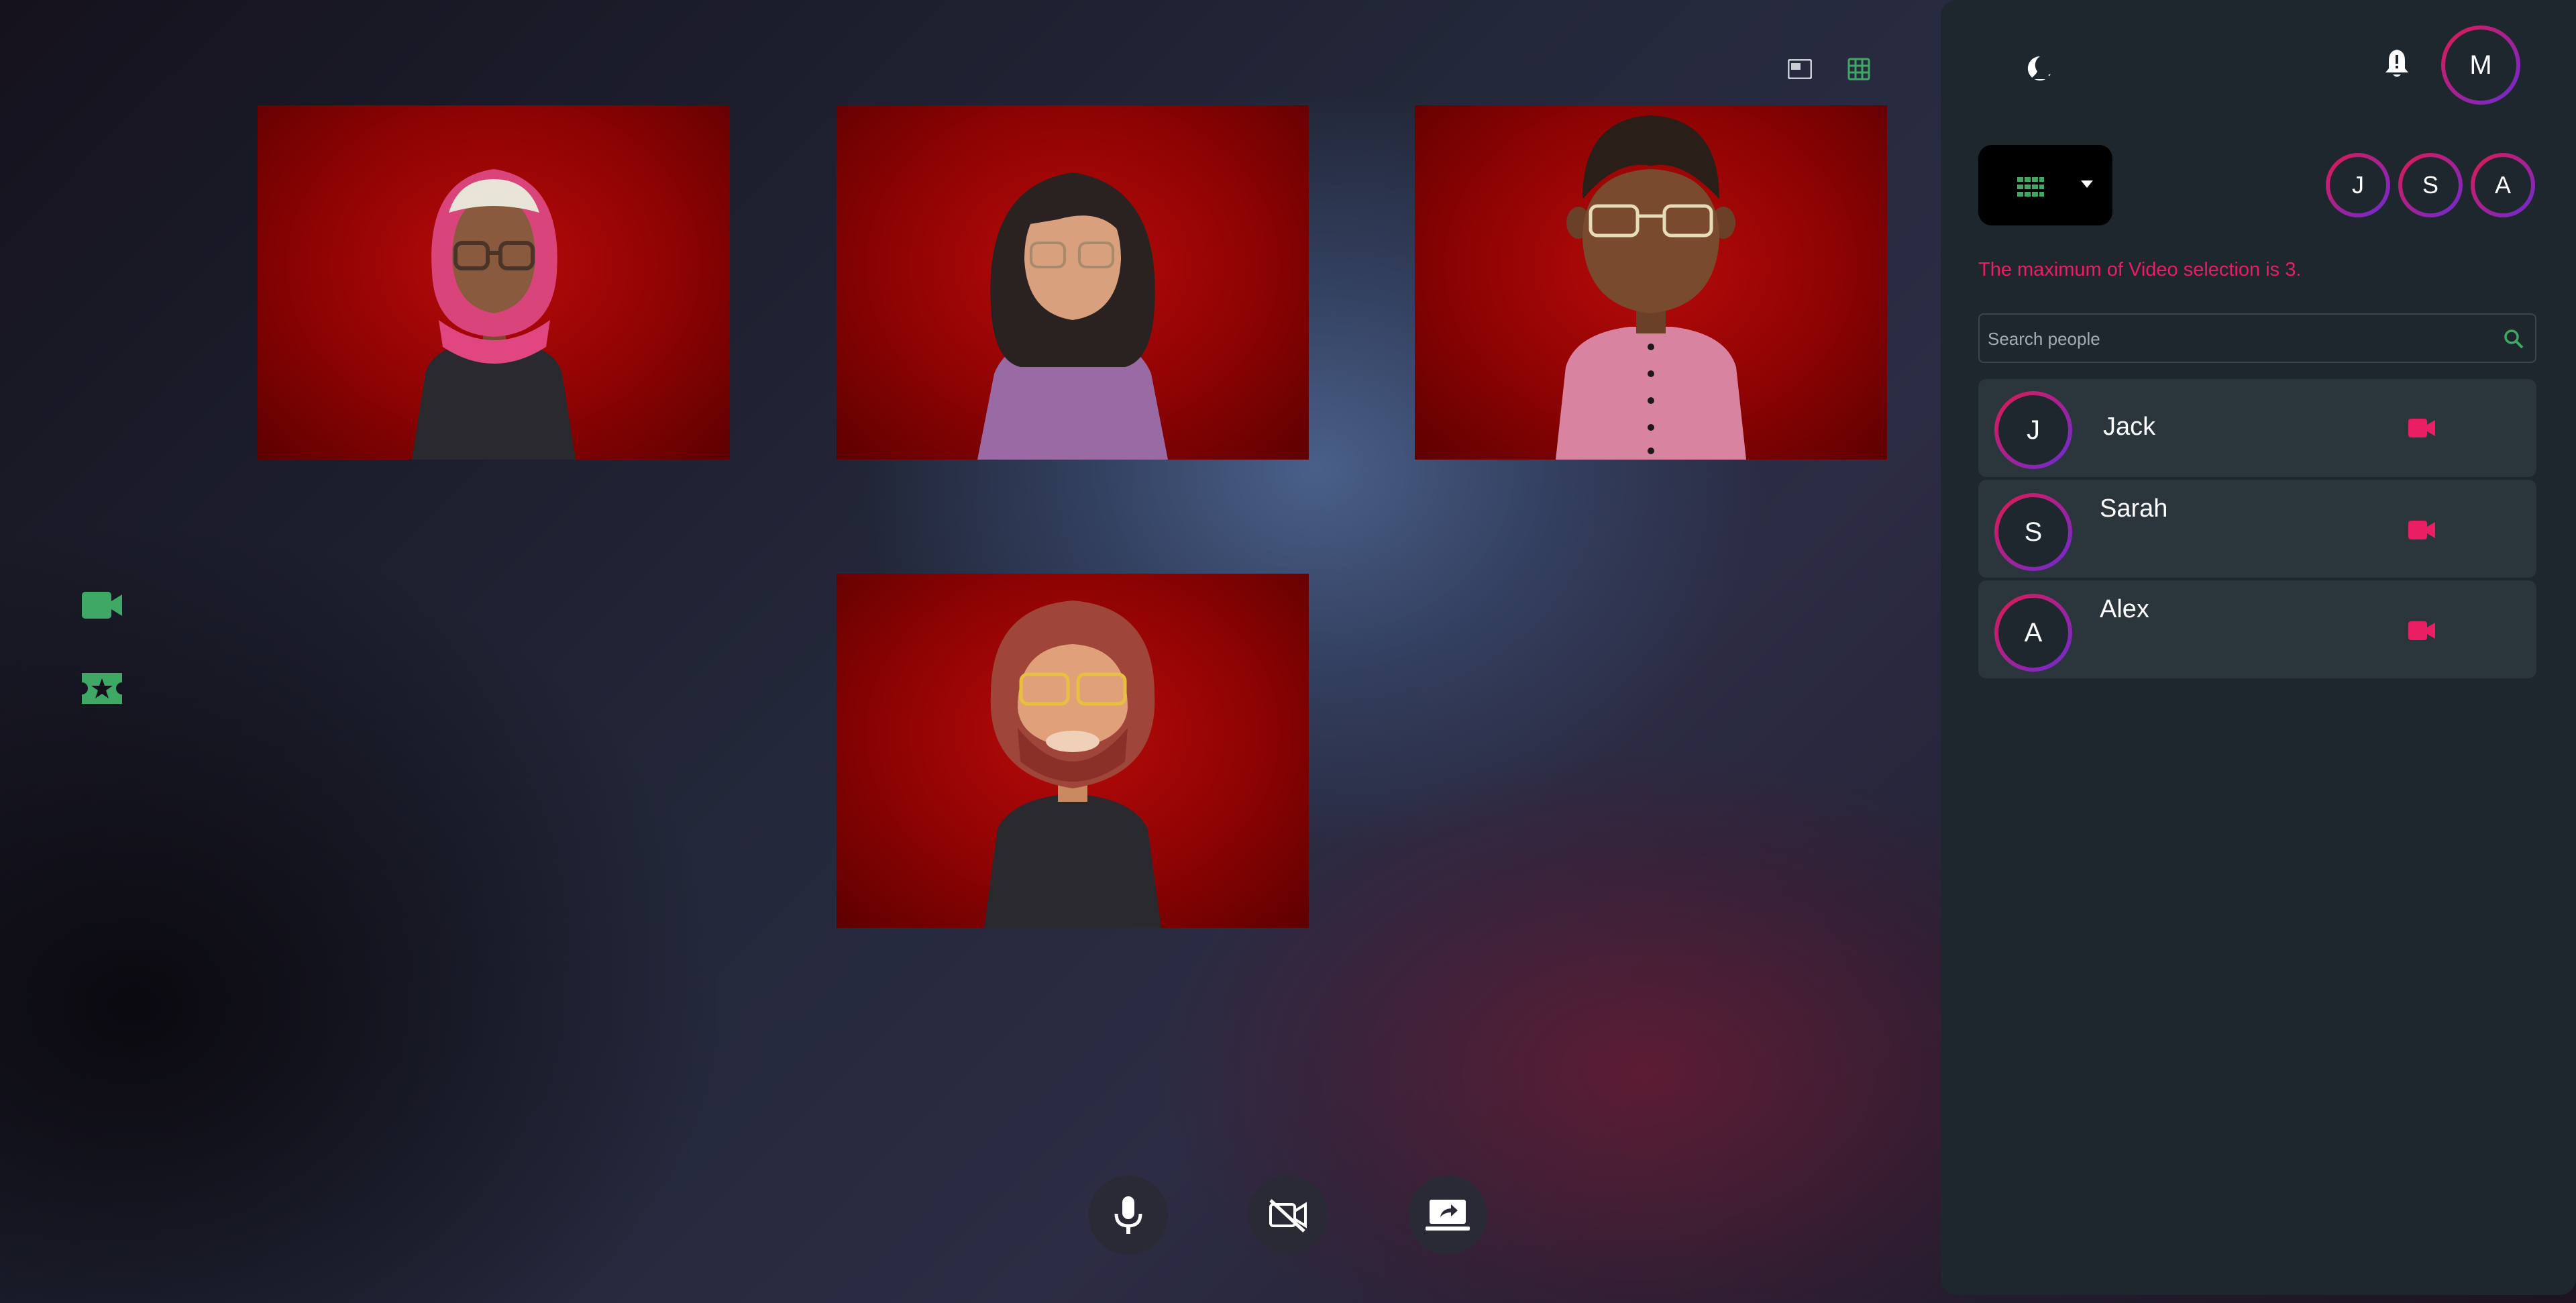  Describe the element at coordinates (1072, 764) in the screenshot. I see `avatar-man-beard` at that location.